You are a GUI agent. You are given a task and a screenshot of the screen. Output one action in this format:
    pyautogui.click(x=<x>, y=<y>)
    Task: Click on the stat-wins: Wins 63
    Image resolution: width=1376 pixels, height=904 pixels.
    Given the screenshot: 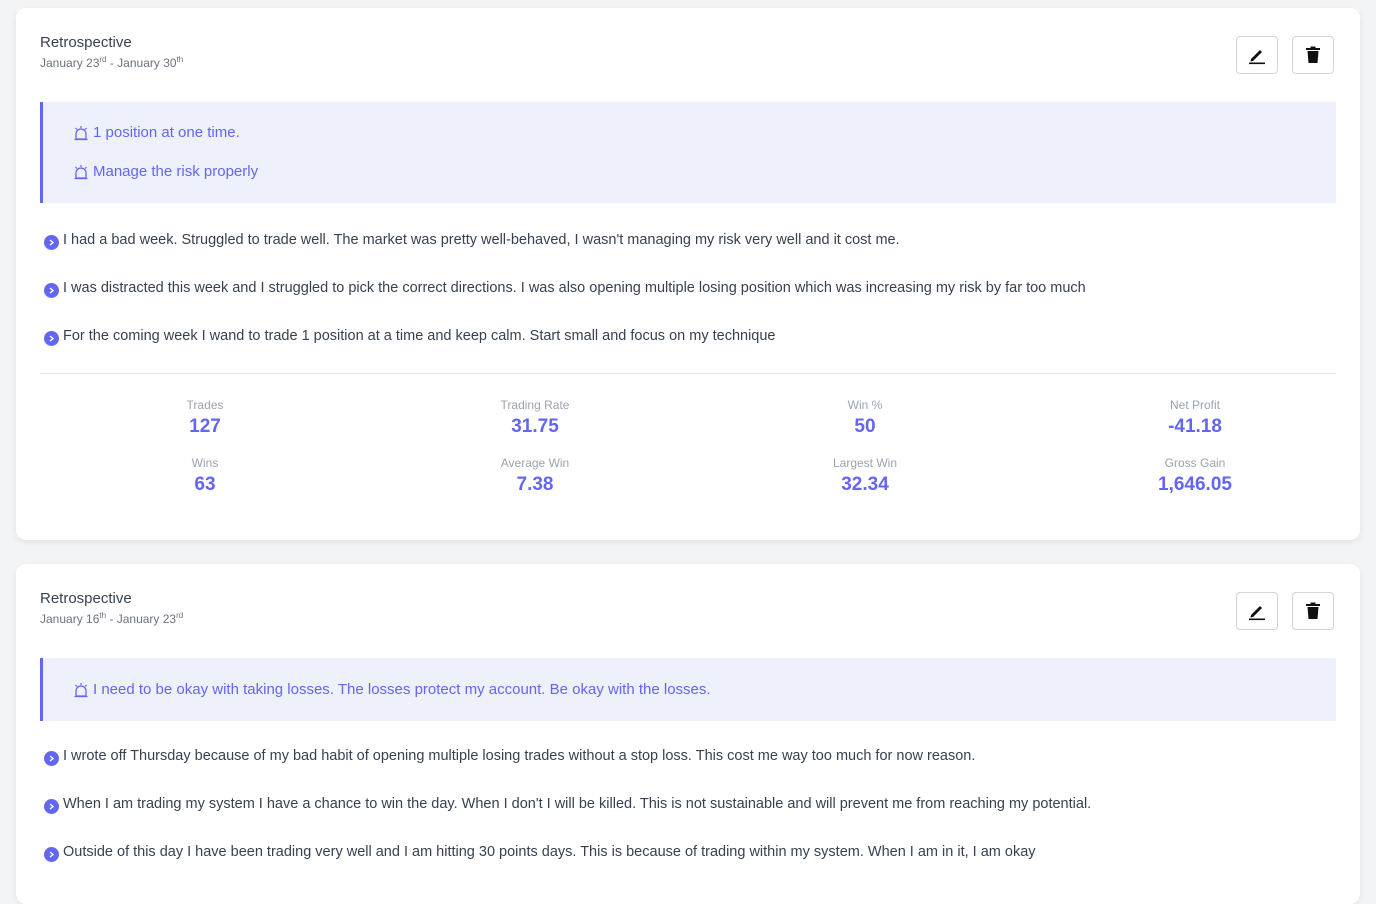 What is the action you would take?
    pyautogui.click(x=205, y=476)
    